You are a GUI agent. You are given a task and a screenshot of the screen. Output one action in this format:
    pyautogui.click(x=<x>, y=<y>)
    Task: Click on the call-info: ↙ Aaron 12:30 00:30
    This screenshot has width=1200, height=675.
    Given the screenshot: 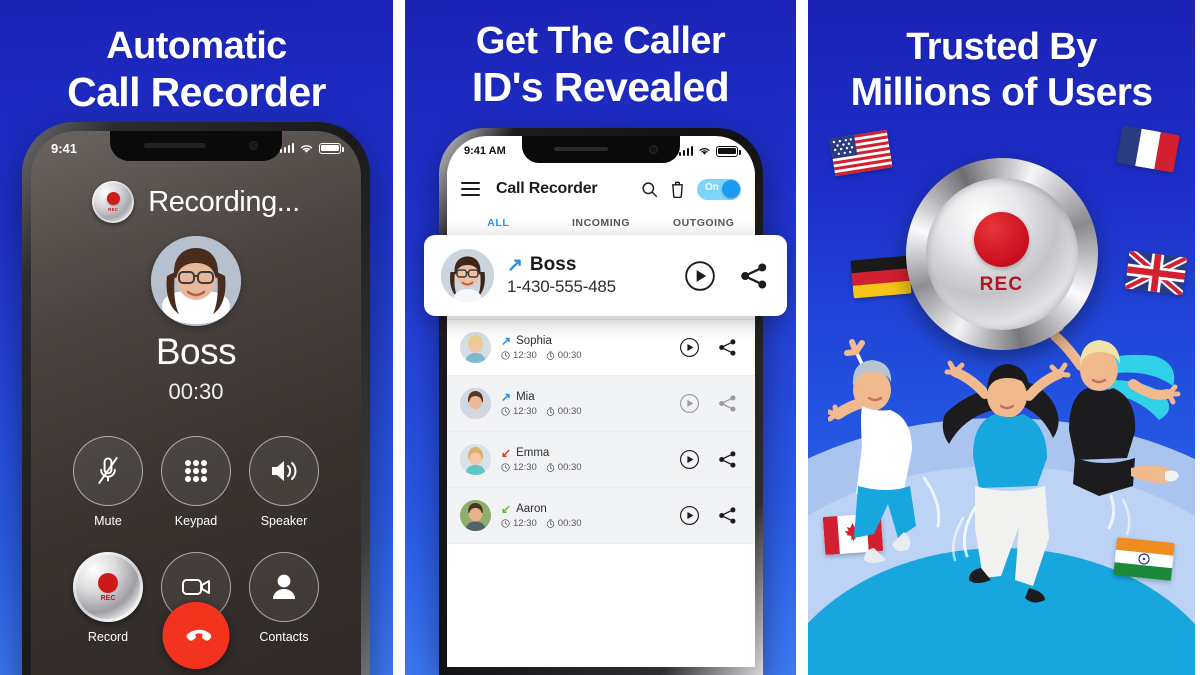 What is the action you would take?
    pyautogui.click(x=585, y=516)
    